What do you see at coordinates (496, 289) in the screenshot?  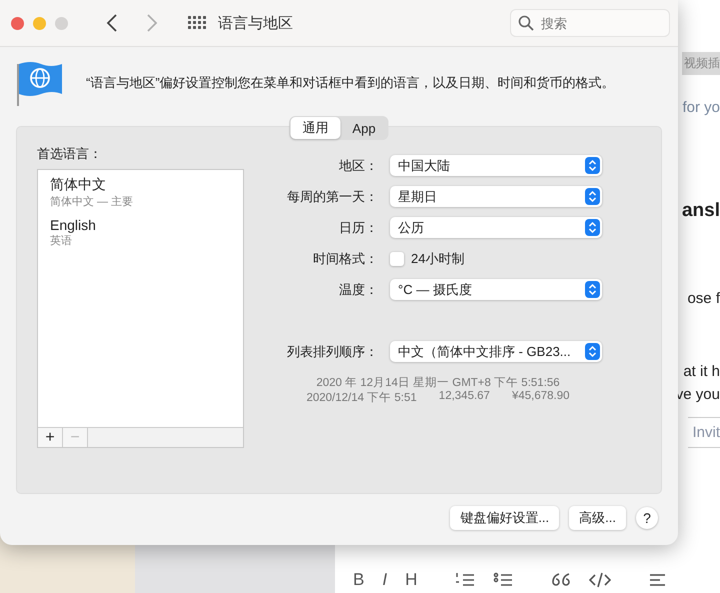 I see `popup-menu: °C — 摄氏度` at bounding box center [496, 289].